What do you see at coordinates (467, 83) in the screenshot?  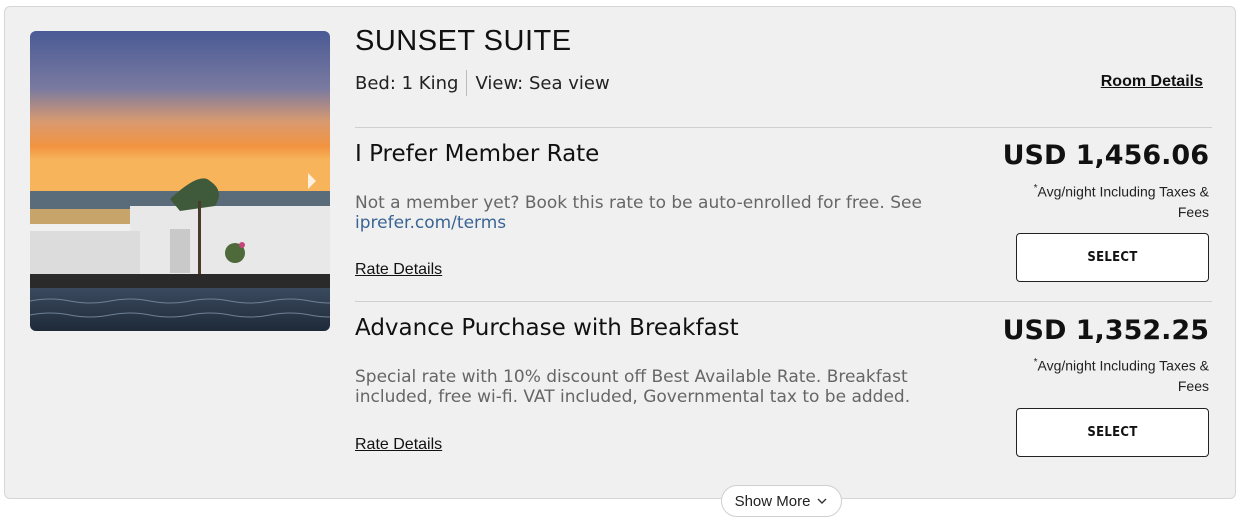 I see `meta-separator` at bounding box center [467, 83].